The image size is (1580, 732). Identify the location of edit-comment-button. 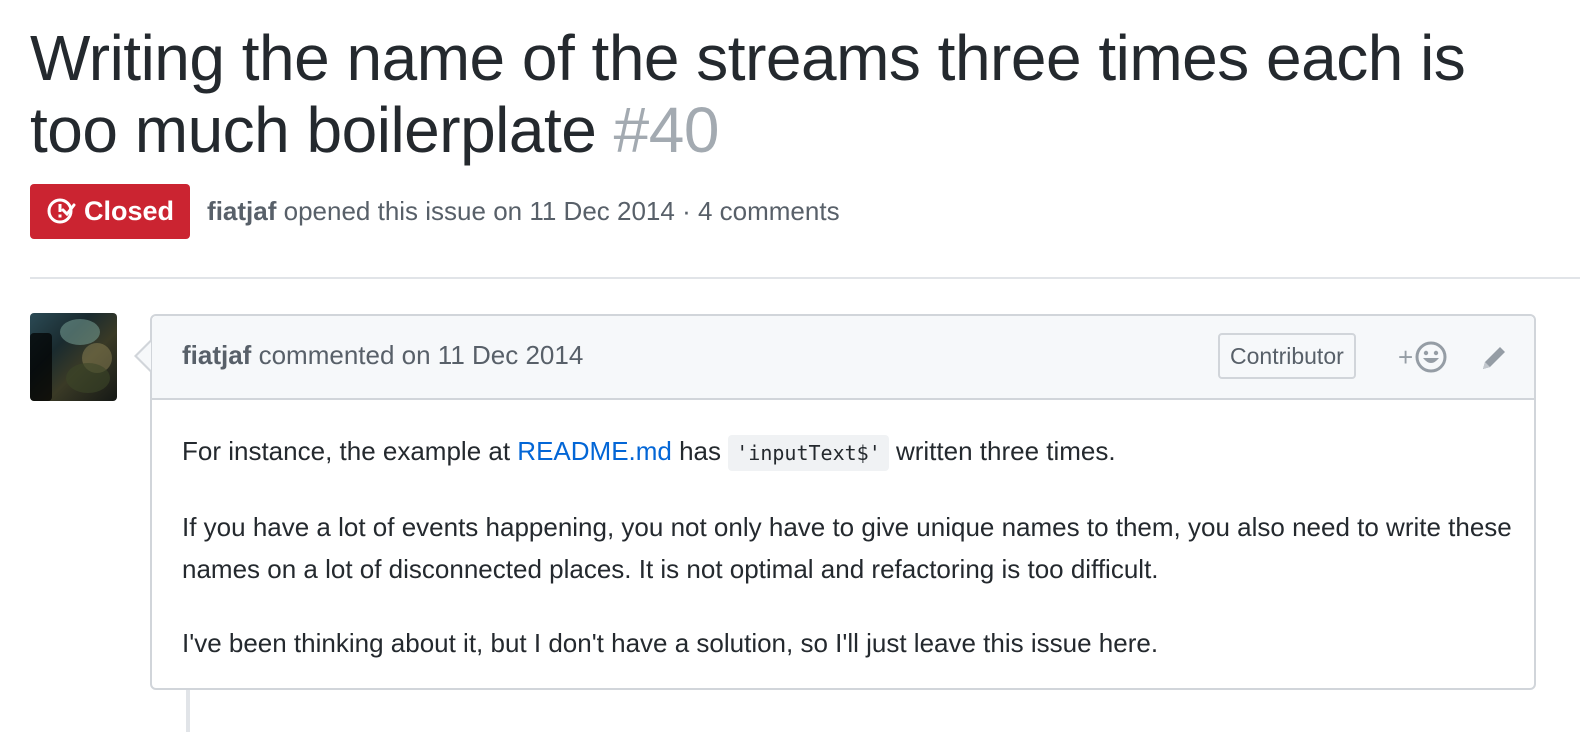
(1494, 360).